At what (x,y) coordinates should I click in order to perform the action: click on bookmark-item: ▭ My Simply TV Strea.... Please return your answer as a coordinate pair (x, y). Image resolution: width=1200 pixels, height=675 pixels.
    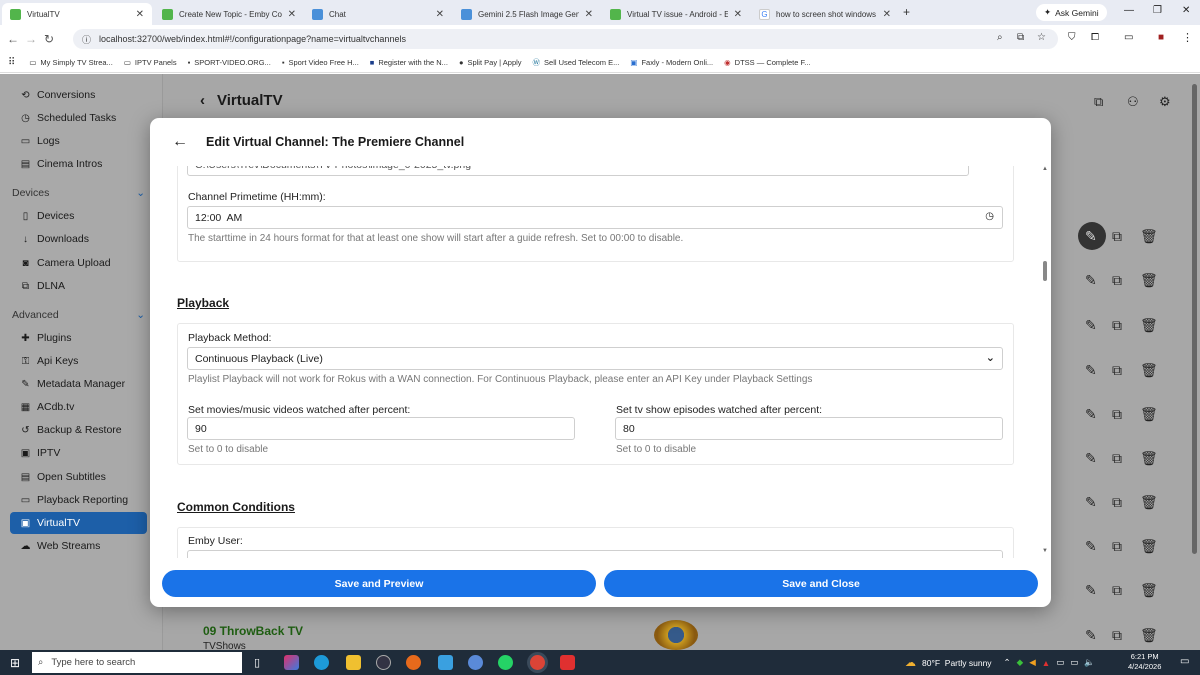
    Looking at the image, I should click on (70, 62).